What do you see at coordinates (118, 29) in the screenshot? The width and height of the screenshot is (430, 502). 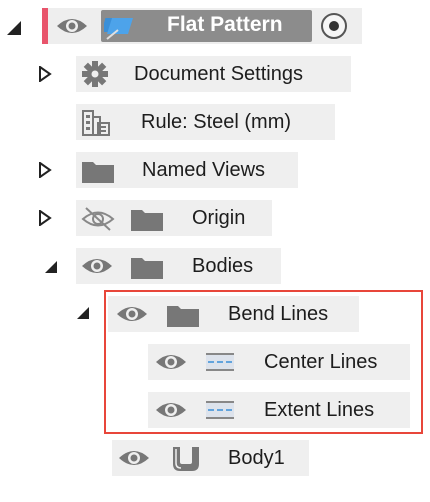 I see `flat-pattern-icon` at bounding box center [118, 29].